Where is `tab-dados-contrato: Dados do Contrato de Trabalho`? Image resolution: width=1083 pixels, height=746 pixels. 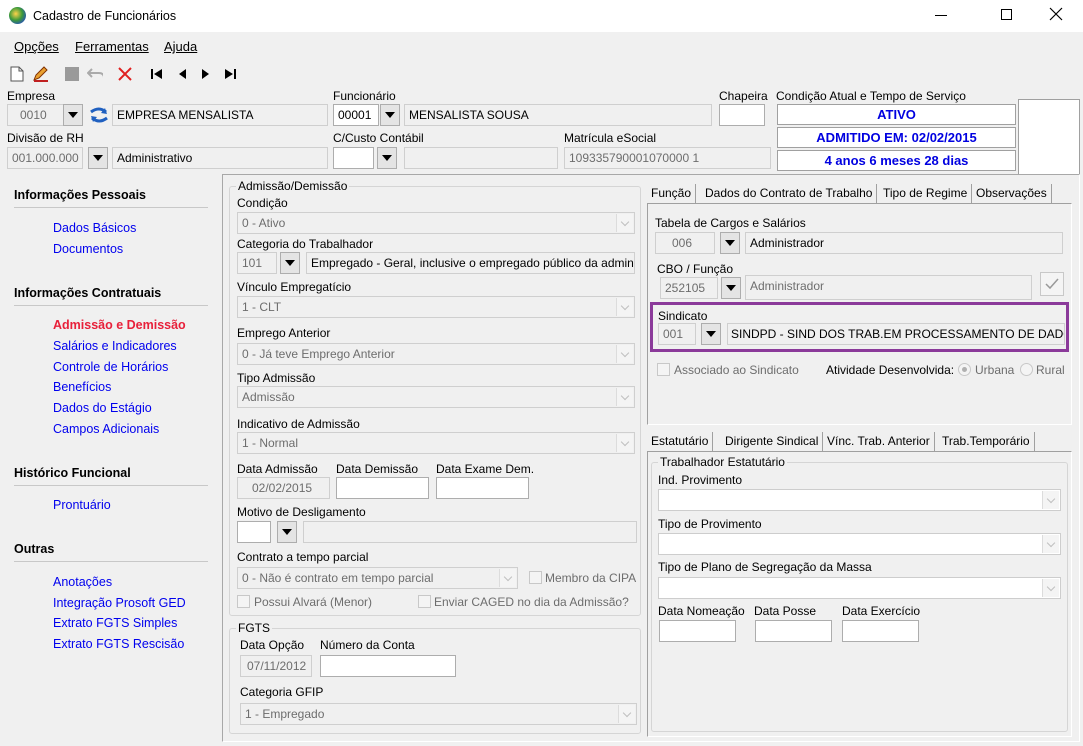
tab-dados-contrato: Dados do Contrato de Trabalho is located at coordinates (789, 194).